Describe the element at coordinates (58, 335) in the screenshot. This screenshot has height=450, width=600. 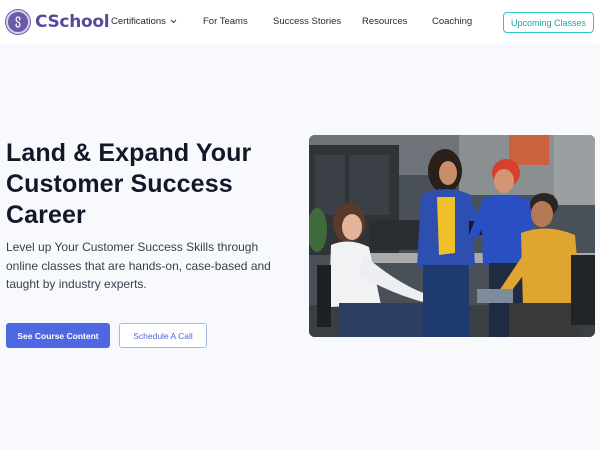
I see `see-course-content-button: See Course Content` at that location.